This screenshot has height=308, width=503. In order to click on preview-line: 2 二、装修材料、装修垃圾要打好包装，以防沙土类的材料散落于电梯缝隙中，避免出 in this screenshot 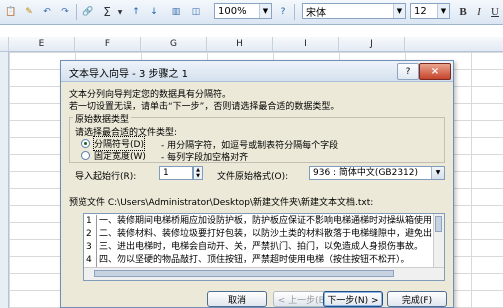, I will do `click(259, 234)`.